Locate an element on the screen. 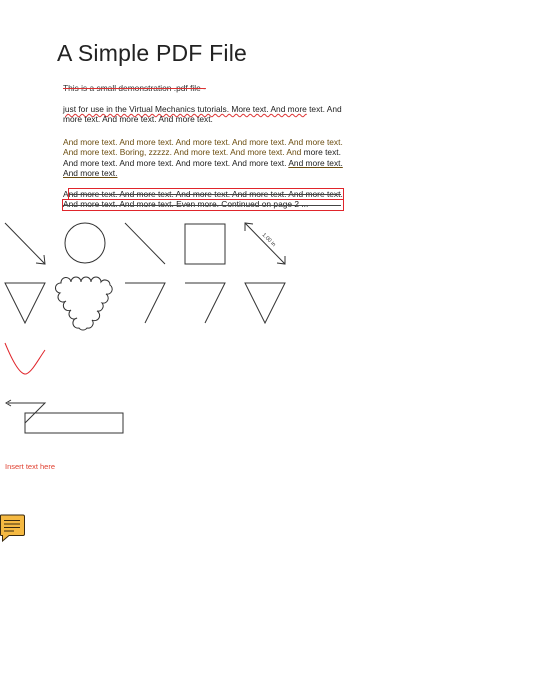 Image resolution: width=540 pixels, height=699 pixels. cloud-annotation is located at coordinates (83, 303).